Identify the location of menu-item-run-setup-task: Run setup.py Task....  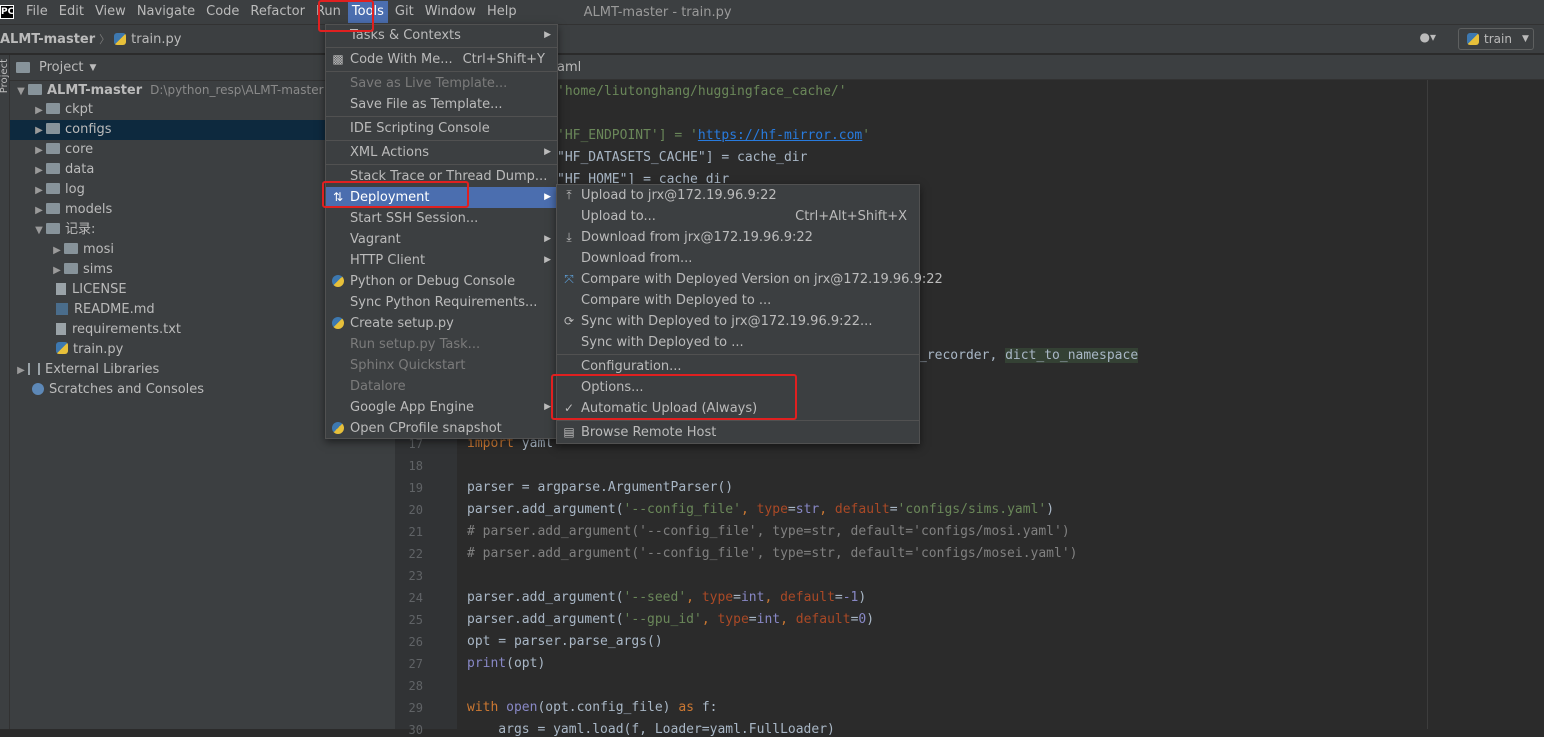
(441, 344).